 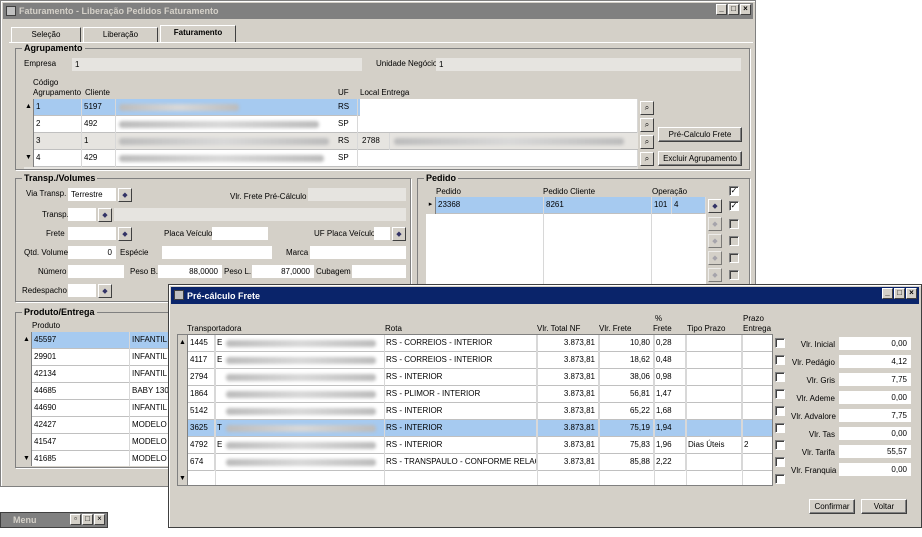 What do you see at coordinates (566, 205) in the screenshot?
I see `table-row: ▸ 23368 8261 101 4` at bounding box center [566, 205].